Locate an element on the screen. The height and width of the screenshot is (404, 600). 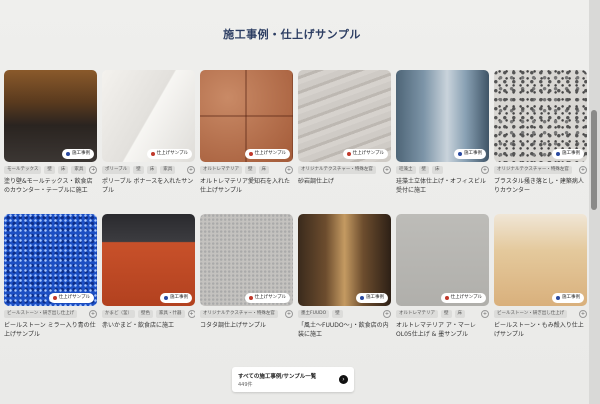
case-caption: 塗り壁&モールテックス・飲食店のカウンター・テーブルに施工 is located at coordinates (50, 186).